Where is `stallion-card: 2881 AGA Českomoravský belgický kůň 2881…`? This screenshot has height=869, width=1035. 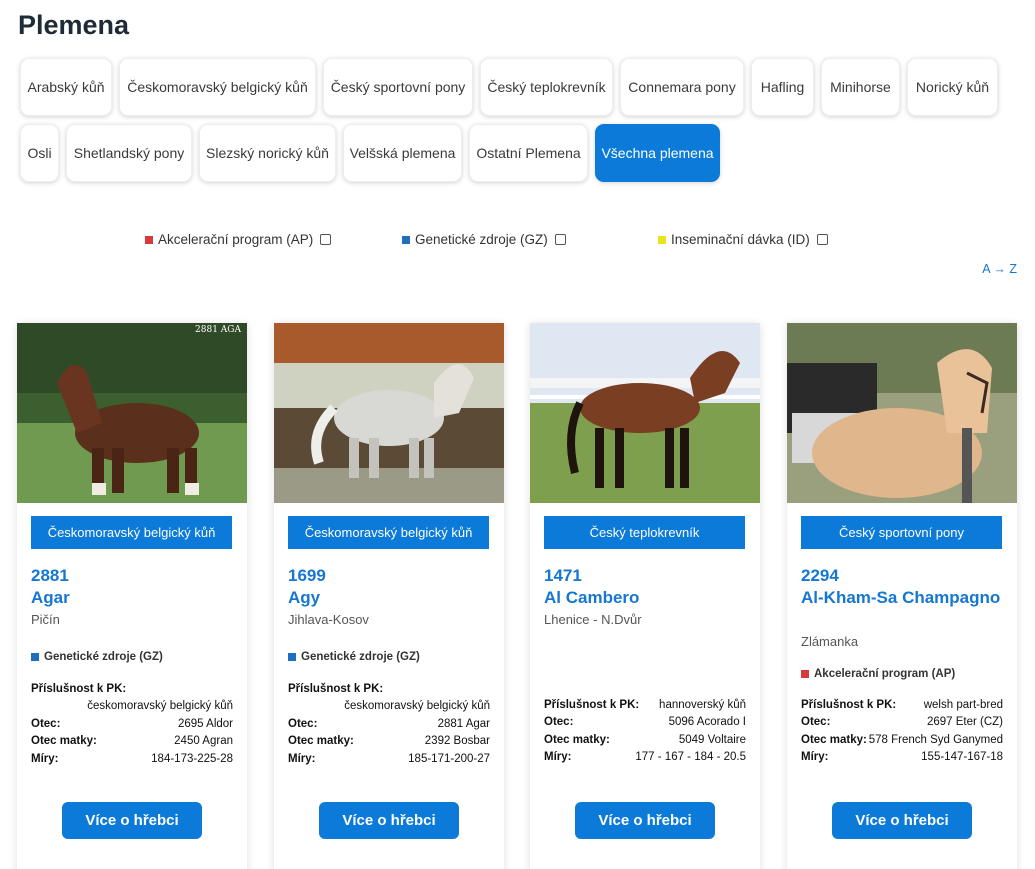 stallion-card: 2881 AGA Českomoravský belgický kůň 2881… is located at coordinates (132, 596).